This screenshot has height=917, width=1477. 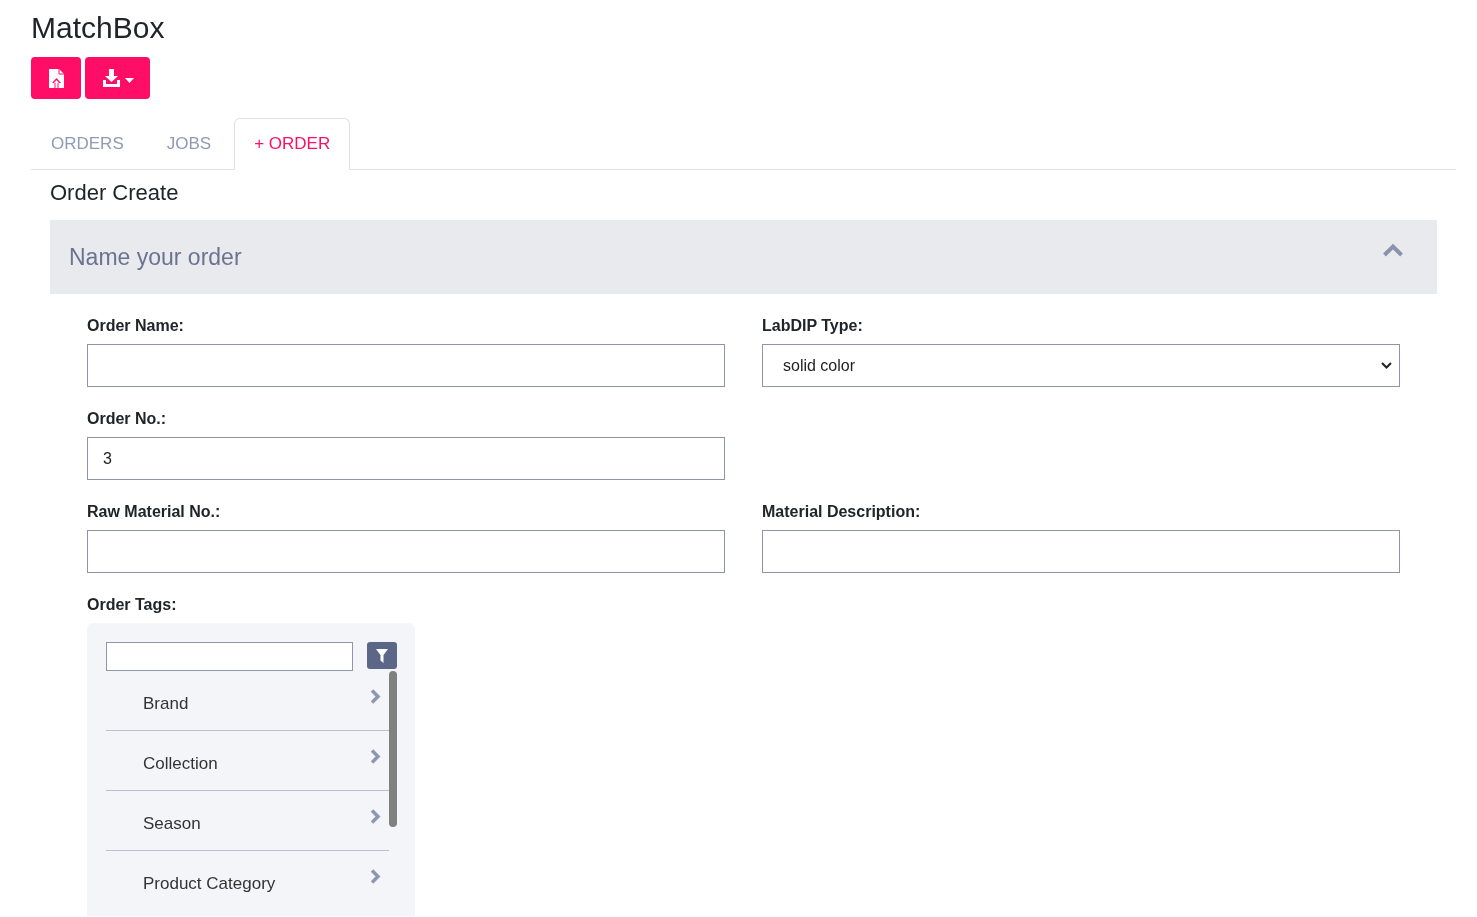 I want to click on caret-down-icon, so click(x=129, y=80).